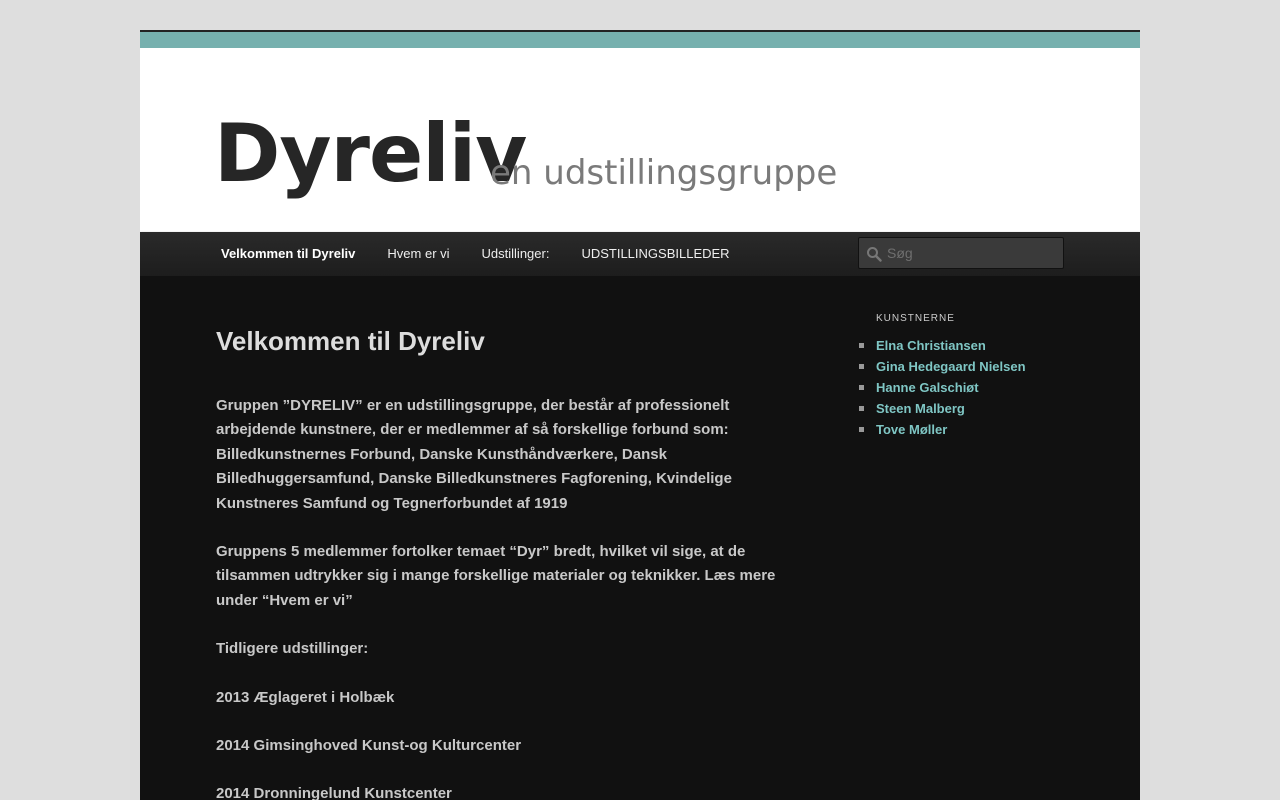 The width and height of the screenshot is (1280, 800). What do you see at coordinates (369, 746) in the screenshot?
I see `exhibition-item: 2014 Gimsinghoved Kunst-og Kulturcenter` at bounding box center [369, 746].